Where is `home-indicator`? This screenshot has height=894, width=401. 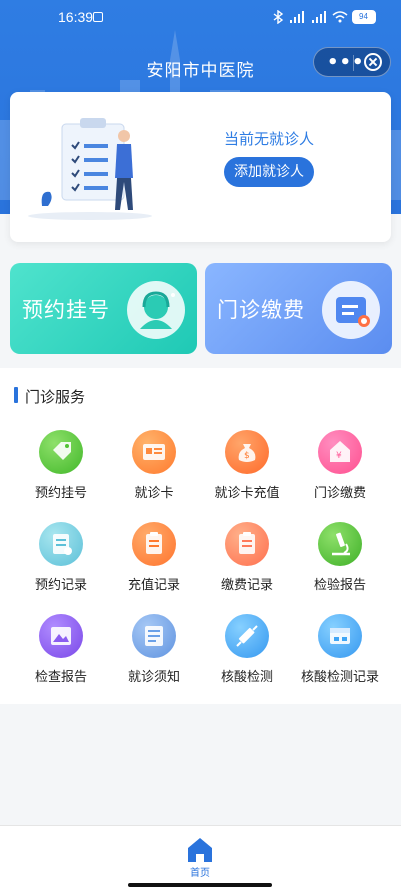 home-indicator is located at coordinates (200, 885).